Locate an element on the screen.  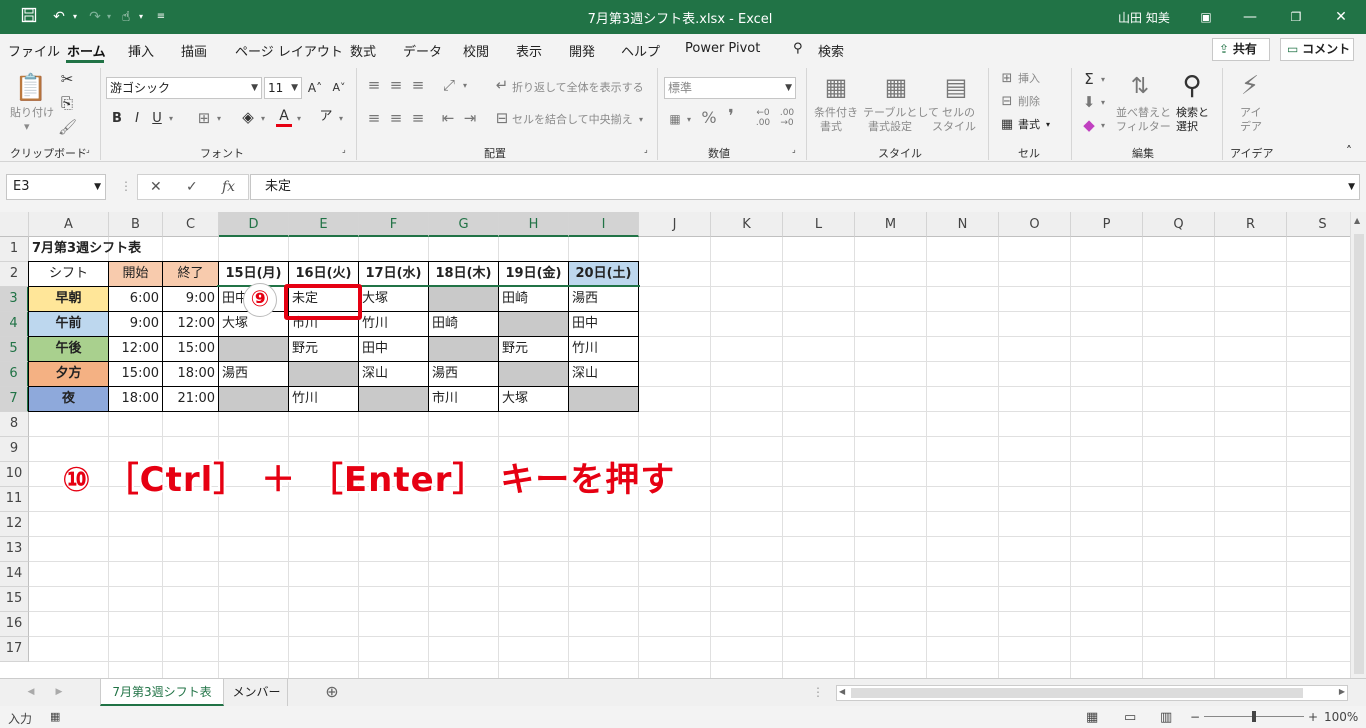
cell-d2: 15日(月) is located at coordinates (253, 274).